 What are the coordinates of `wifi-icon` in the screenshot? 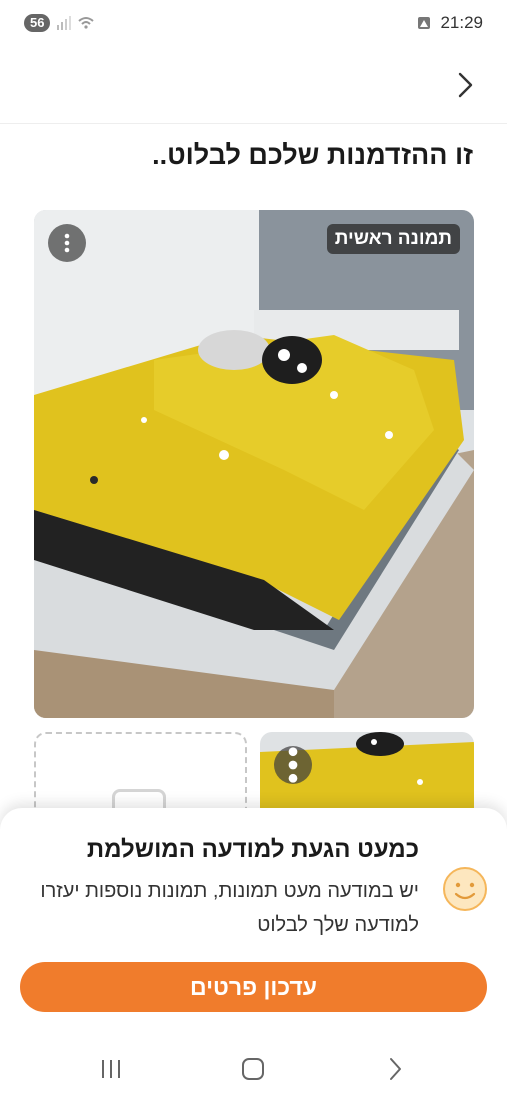 It's located at (86, 23).